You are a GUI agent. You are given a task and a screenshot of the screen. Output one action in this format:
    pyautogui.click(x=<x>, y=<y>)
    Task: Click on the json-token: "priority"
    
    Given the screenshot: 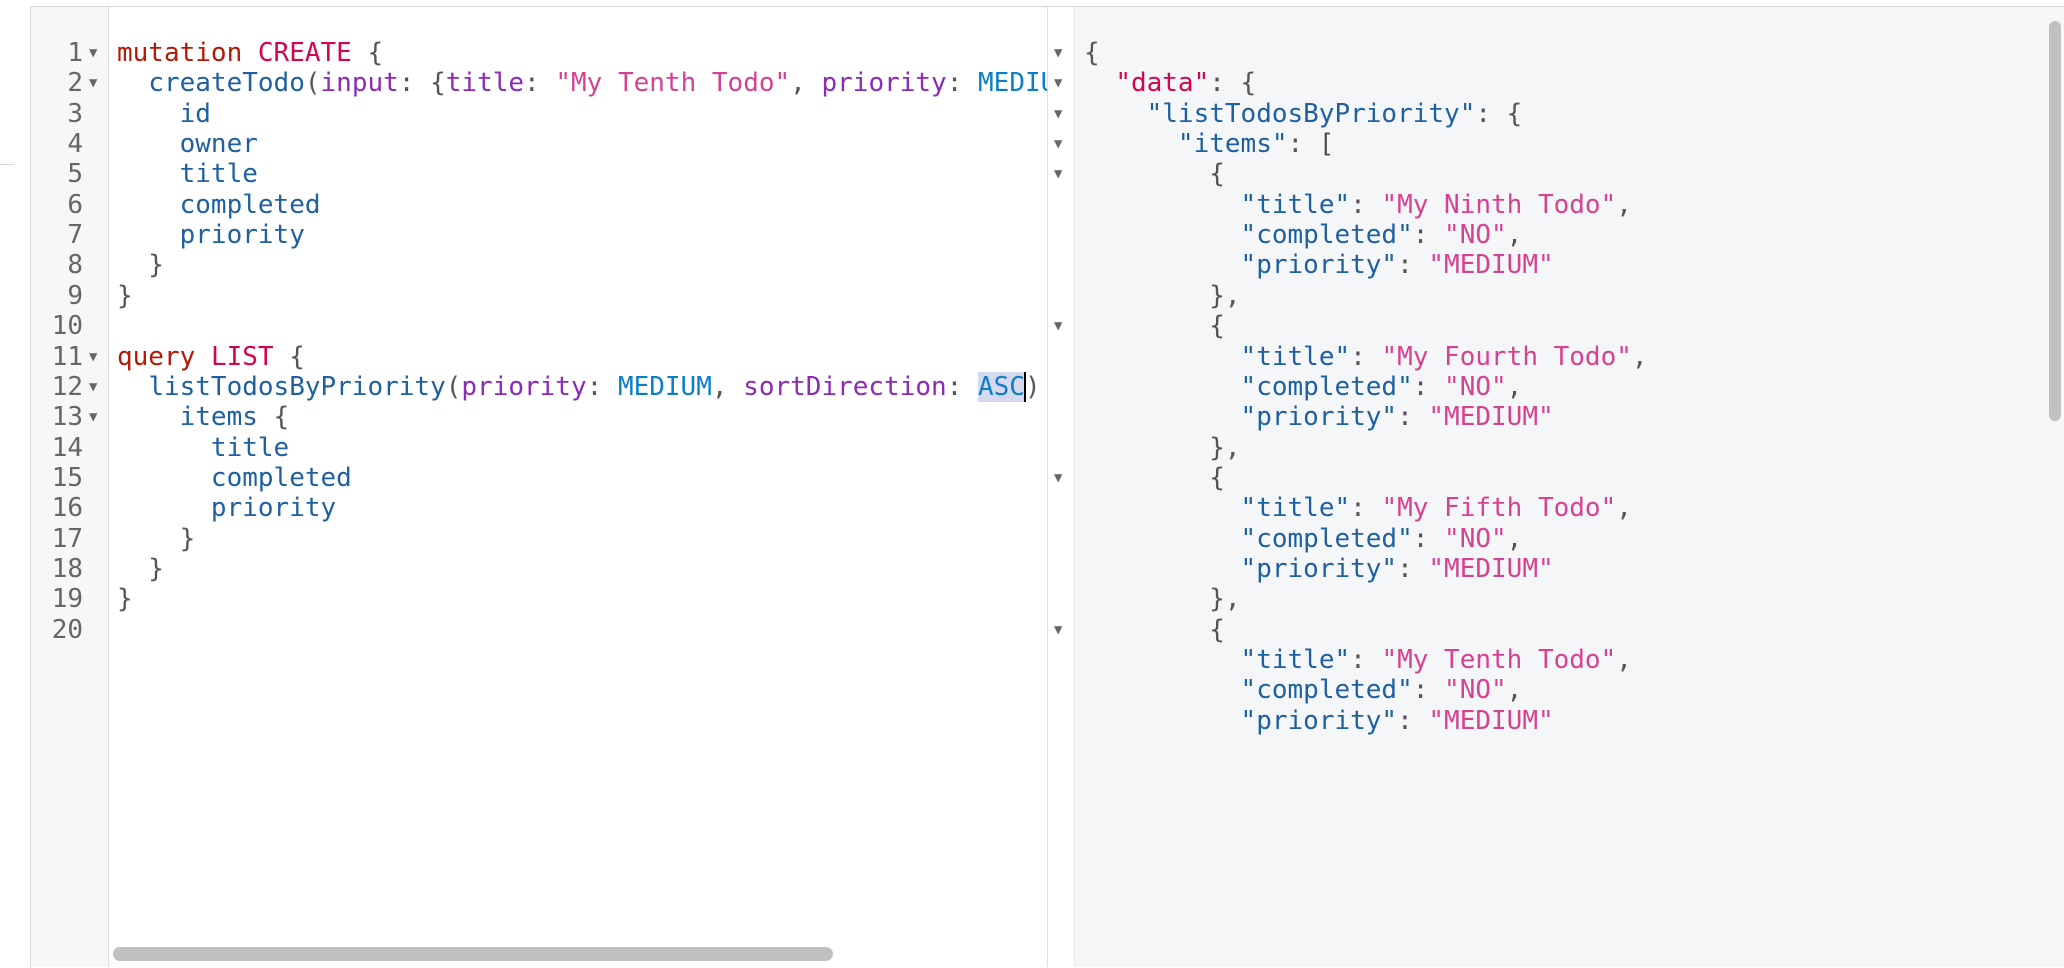 What is the action you would take?
    pyautogui.click(x=1319, y=720)
    